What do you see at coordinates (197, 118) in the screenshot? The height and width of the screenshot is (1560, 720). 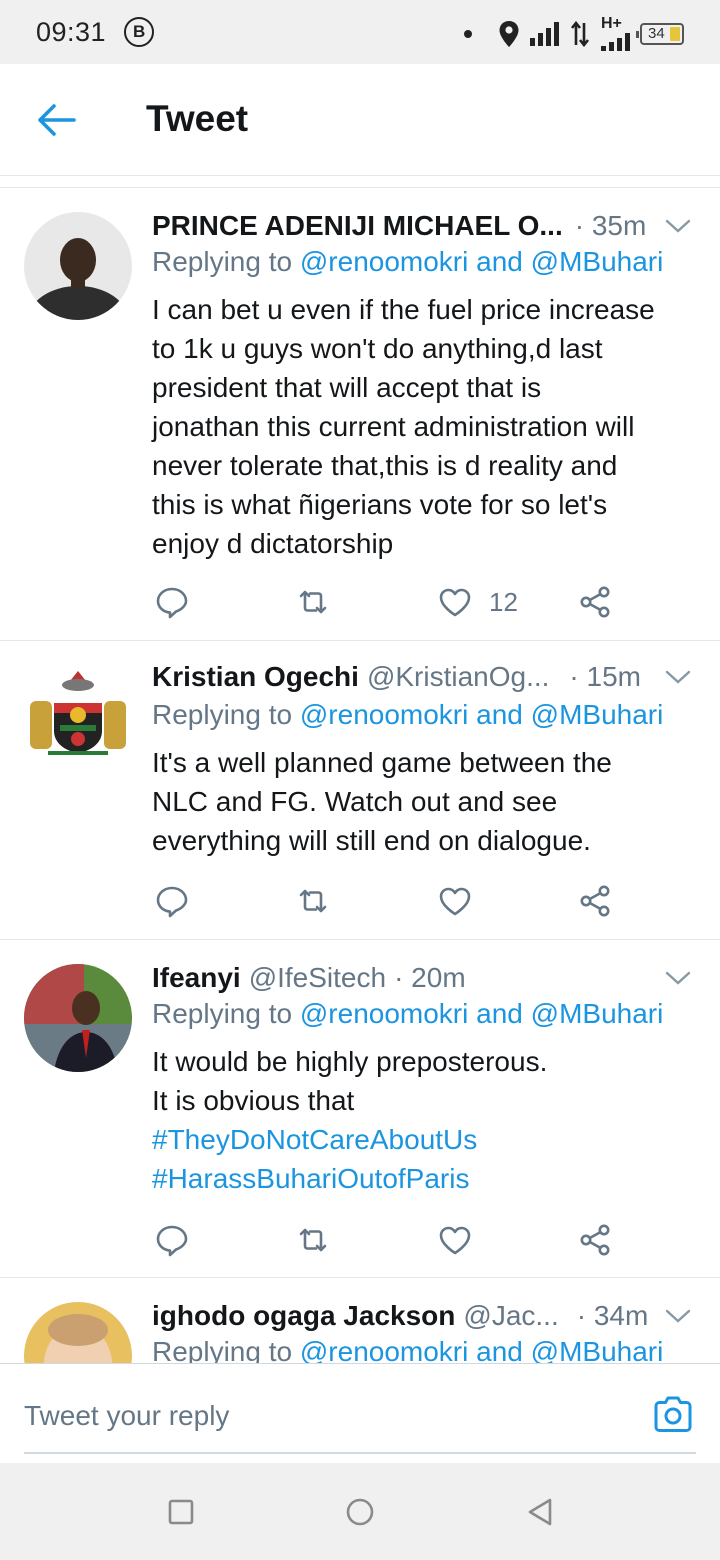 I see `page-title: Tweet` at bounding box center [197, 118].